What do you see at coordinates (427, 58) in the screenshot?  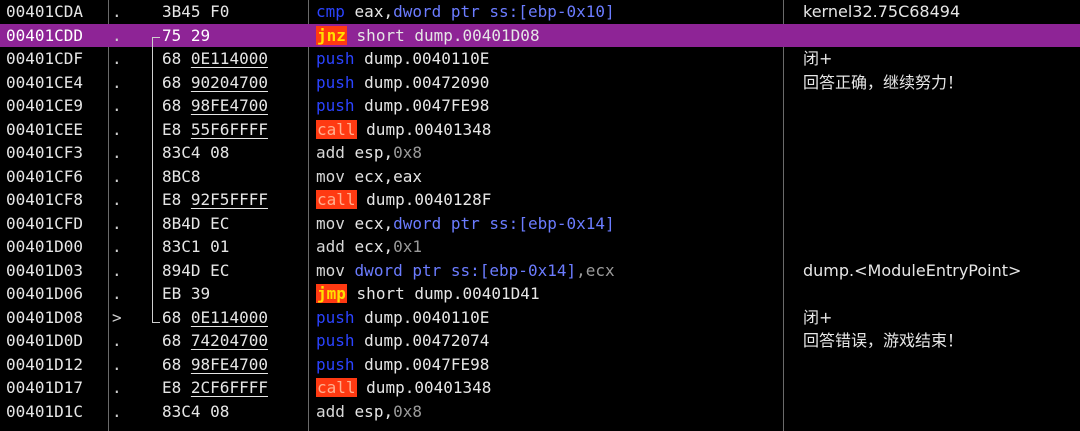 I see `operand: dump.0040110E` at bounding box center [427, 58].